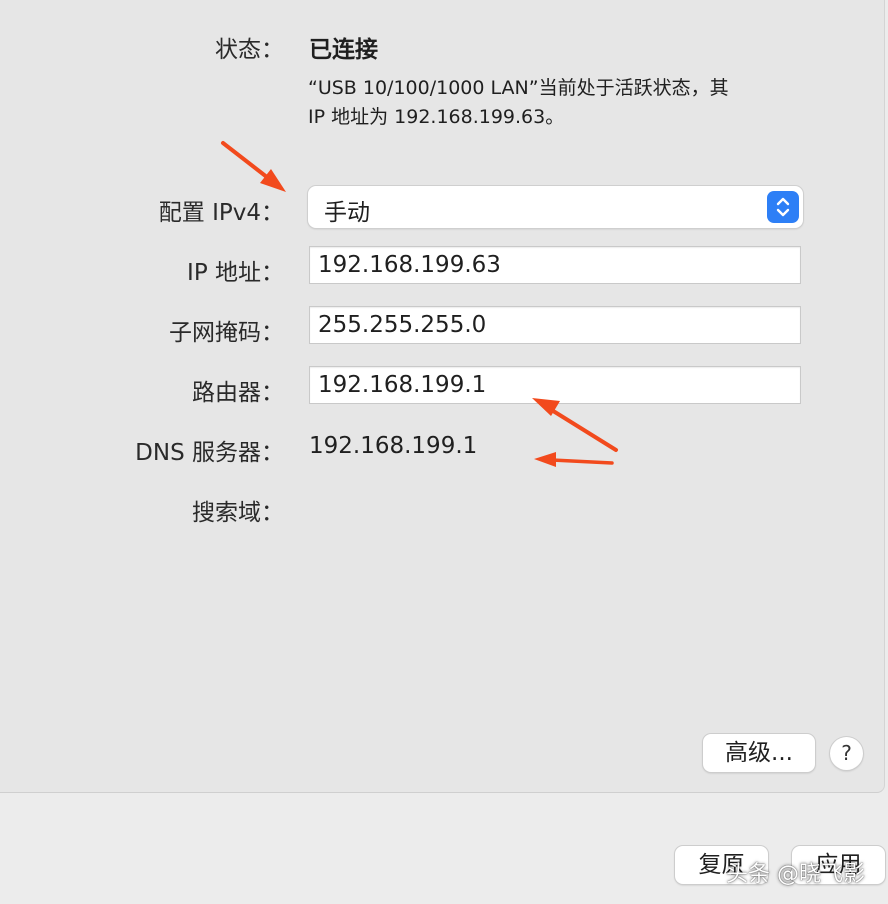 This screenshot has height=904, width=888. What do you see at coordinates (221, 213) in the screenshot?
I see `configure-ipv4-label: 配置 IPv4：` at bounding box center [221, 213].